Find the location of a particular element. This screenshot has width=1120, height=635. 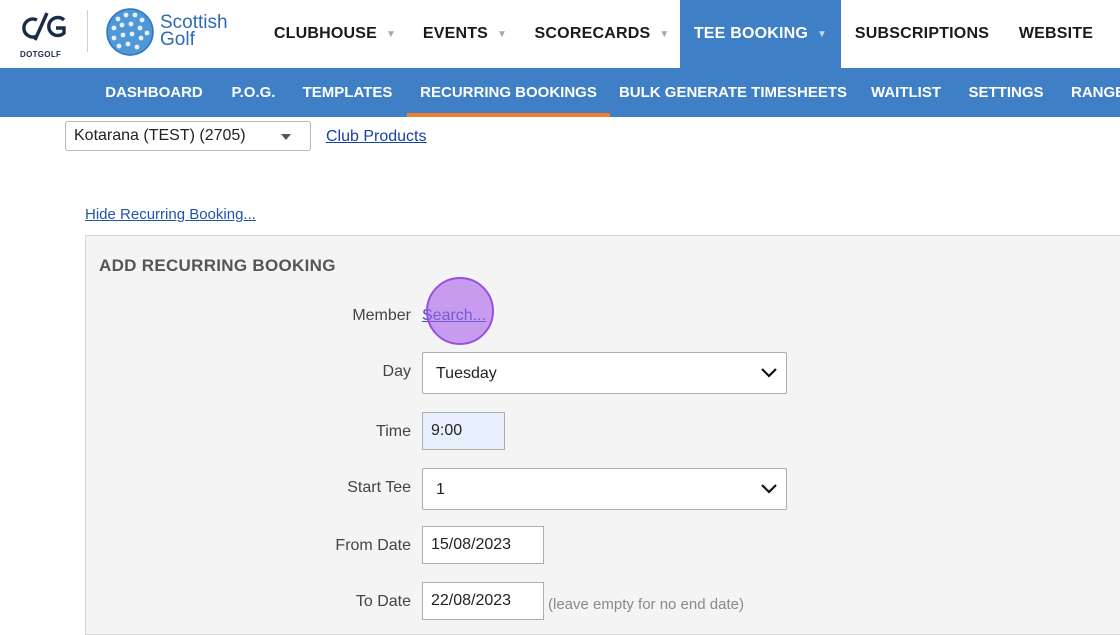

from-date-input: 15/08/2023 is located at coordinates (483, 545).